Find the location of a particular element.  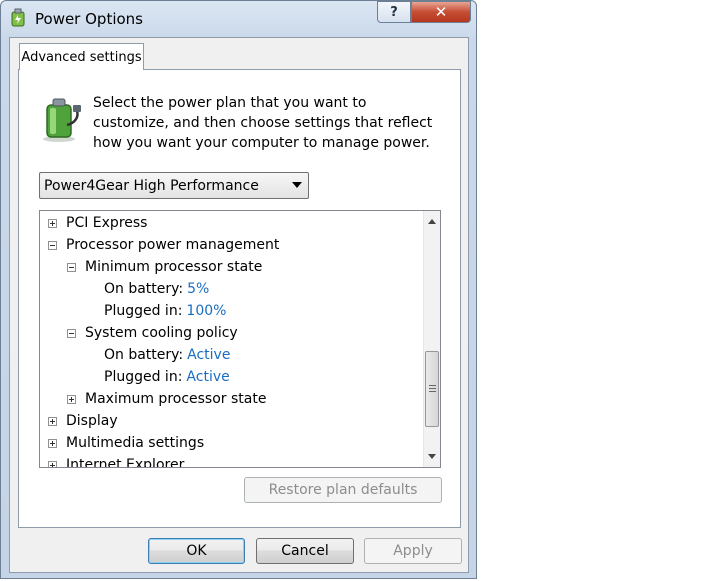

help-icon: ? is located at coordinates (394, 12).